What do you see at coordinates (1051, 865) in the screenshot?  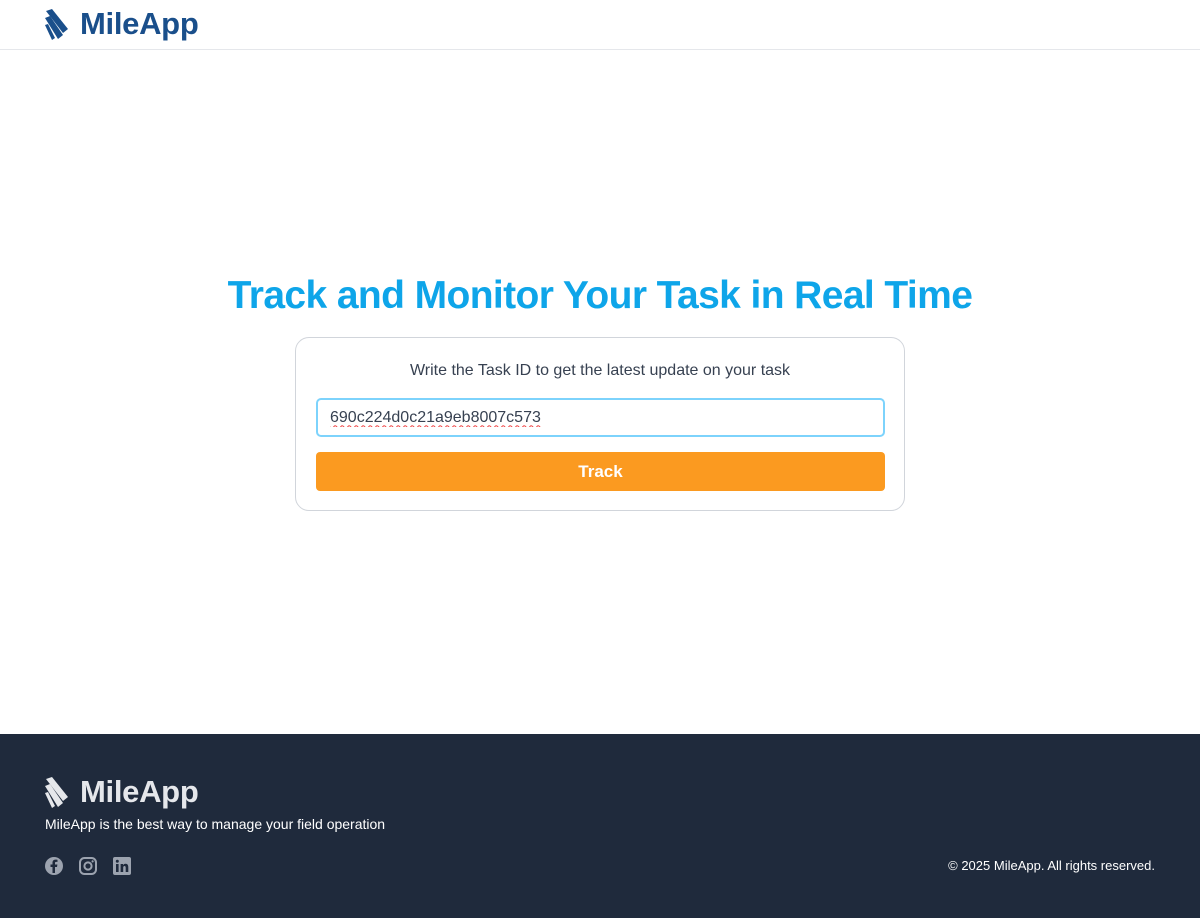 I see `copyright-text: © 2025 MileApp. All rights reserved.` at bounding box center [1051, 865].